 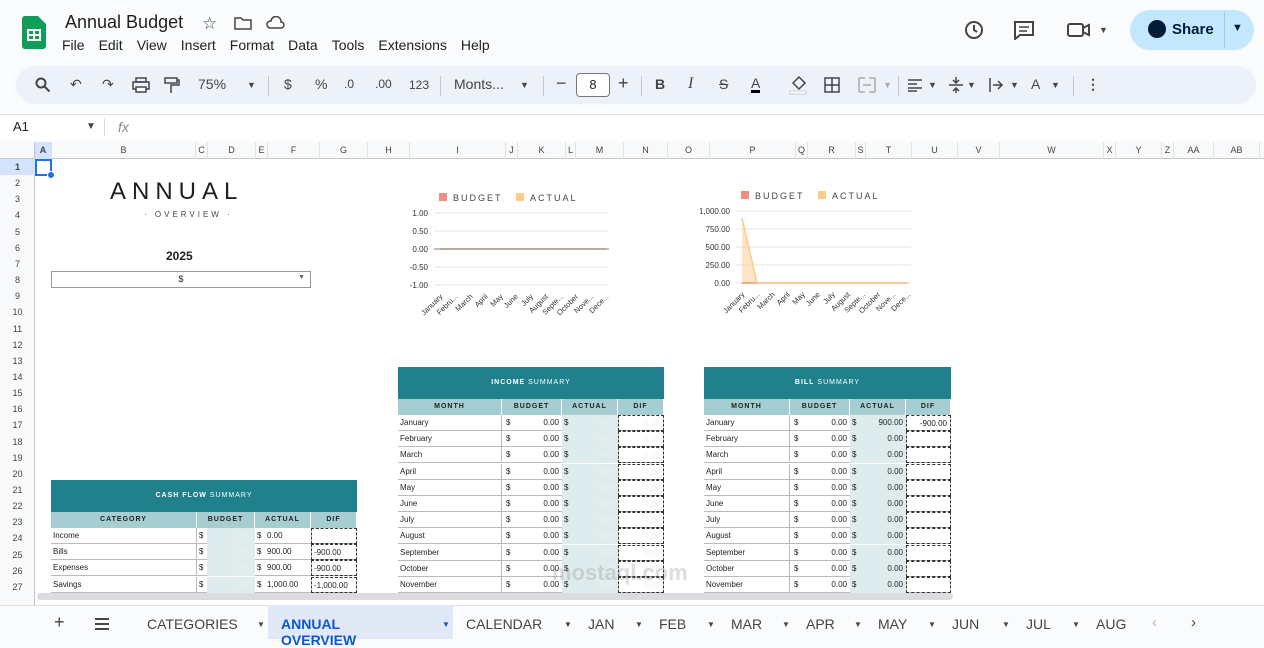 I want to click on vertical-align-icon, so click(x=956, y=85).